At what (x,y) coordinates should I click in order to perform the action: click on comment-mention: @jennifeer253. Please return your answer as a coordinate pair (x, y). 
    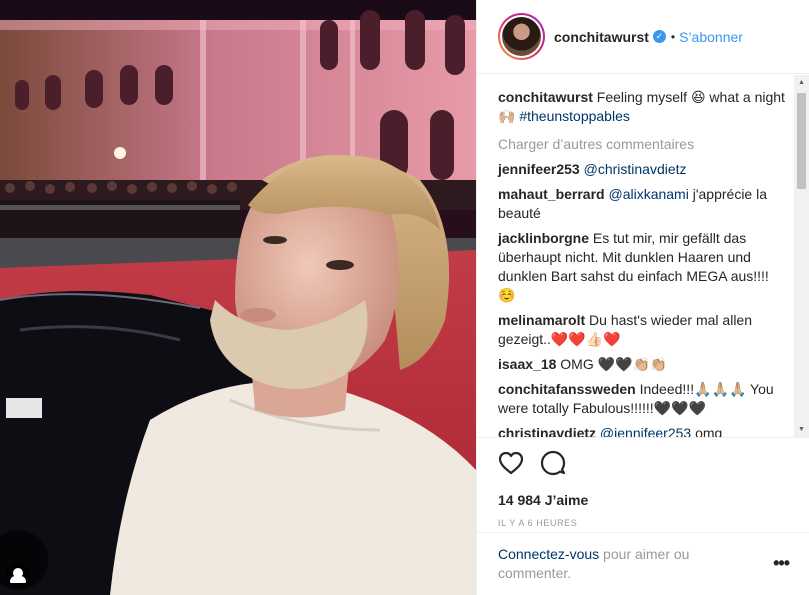
    Looking at the image, I should click on (645, 431).